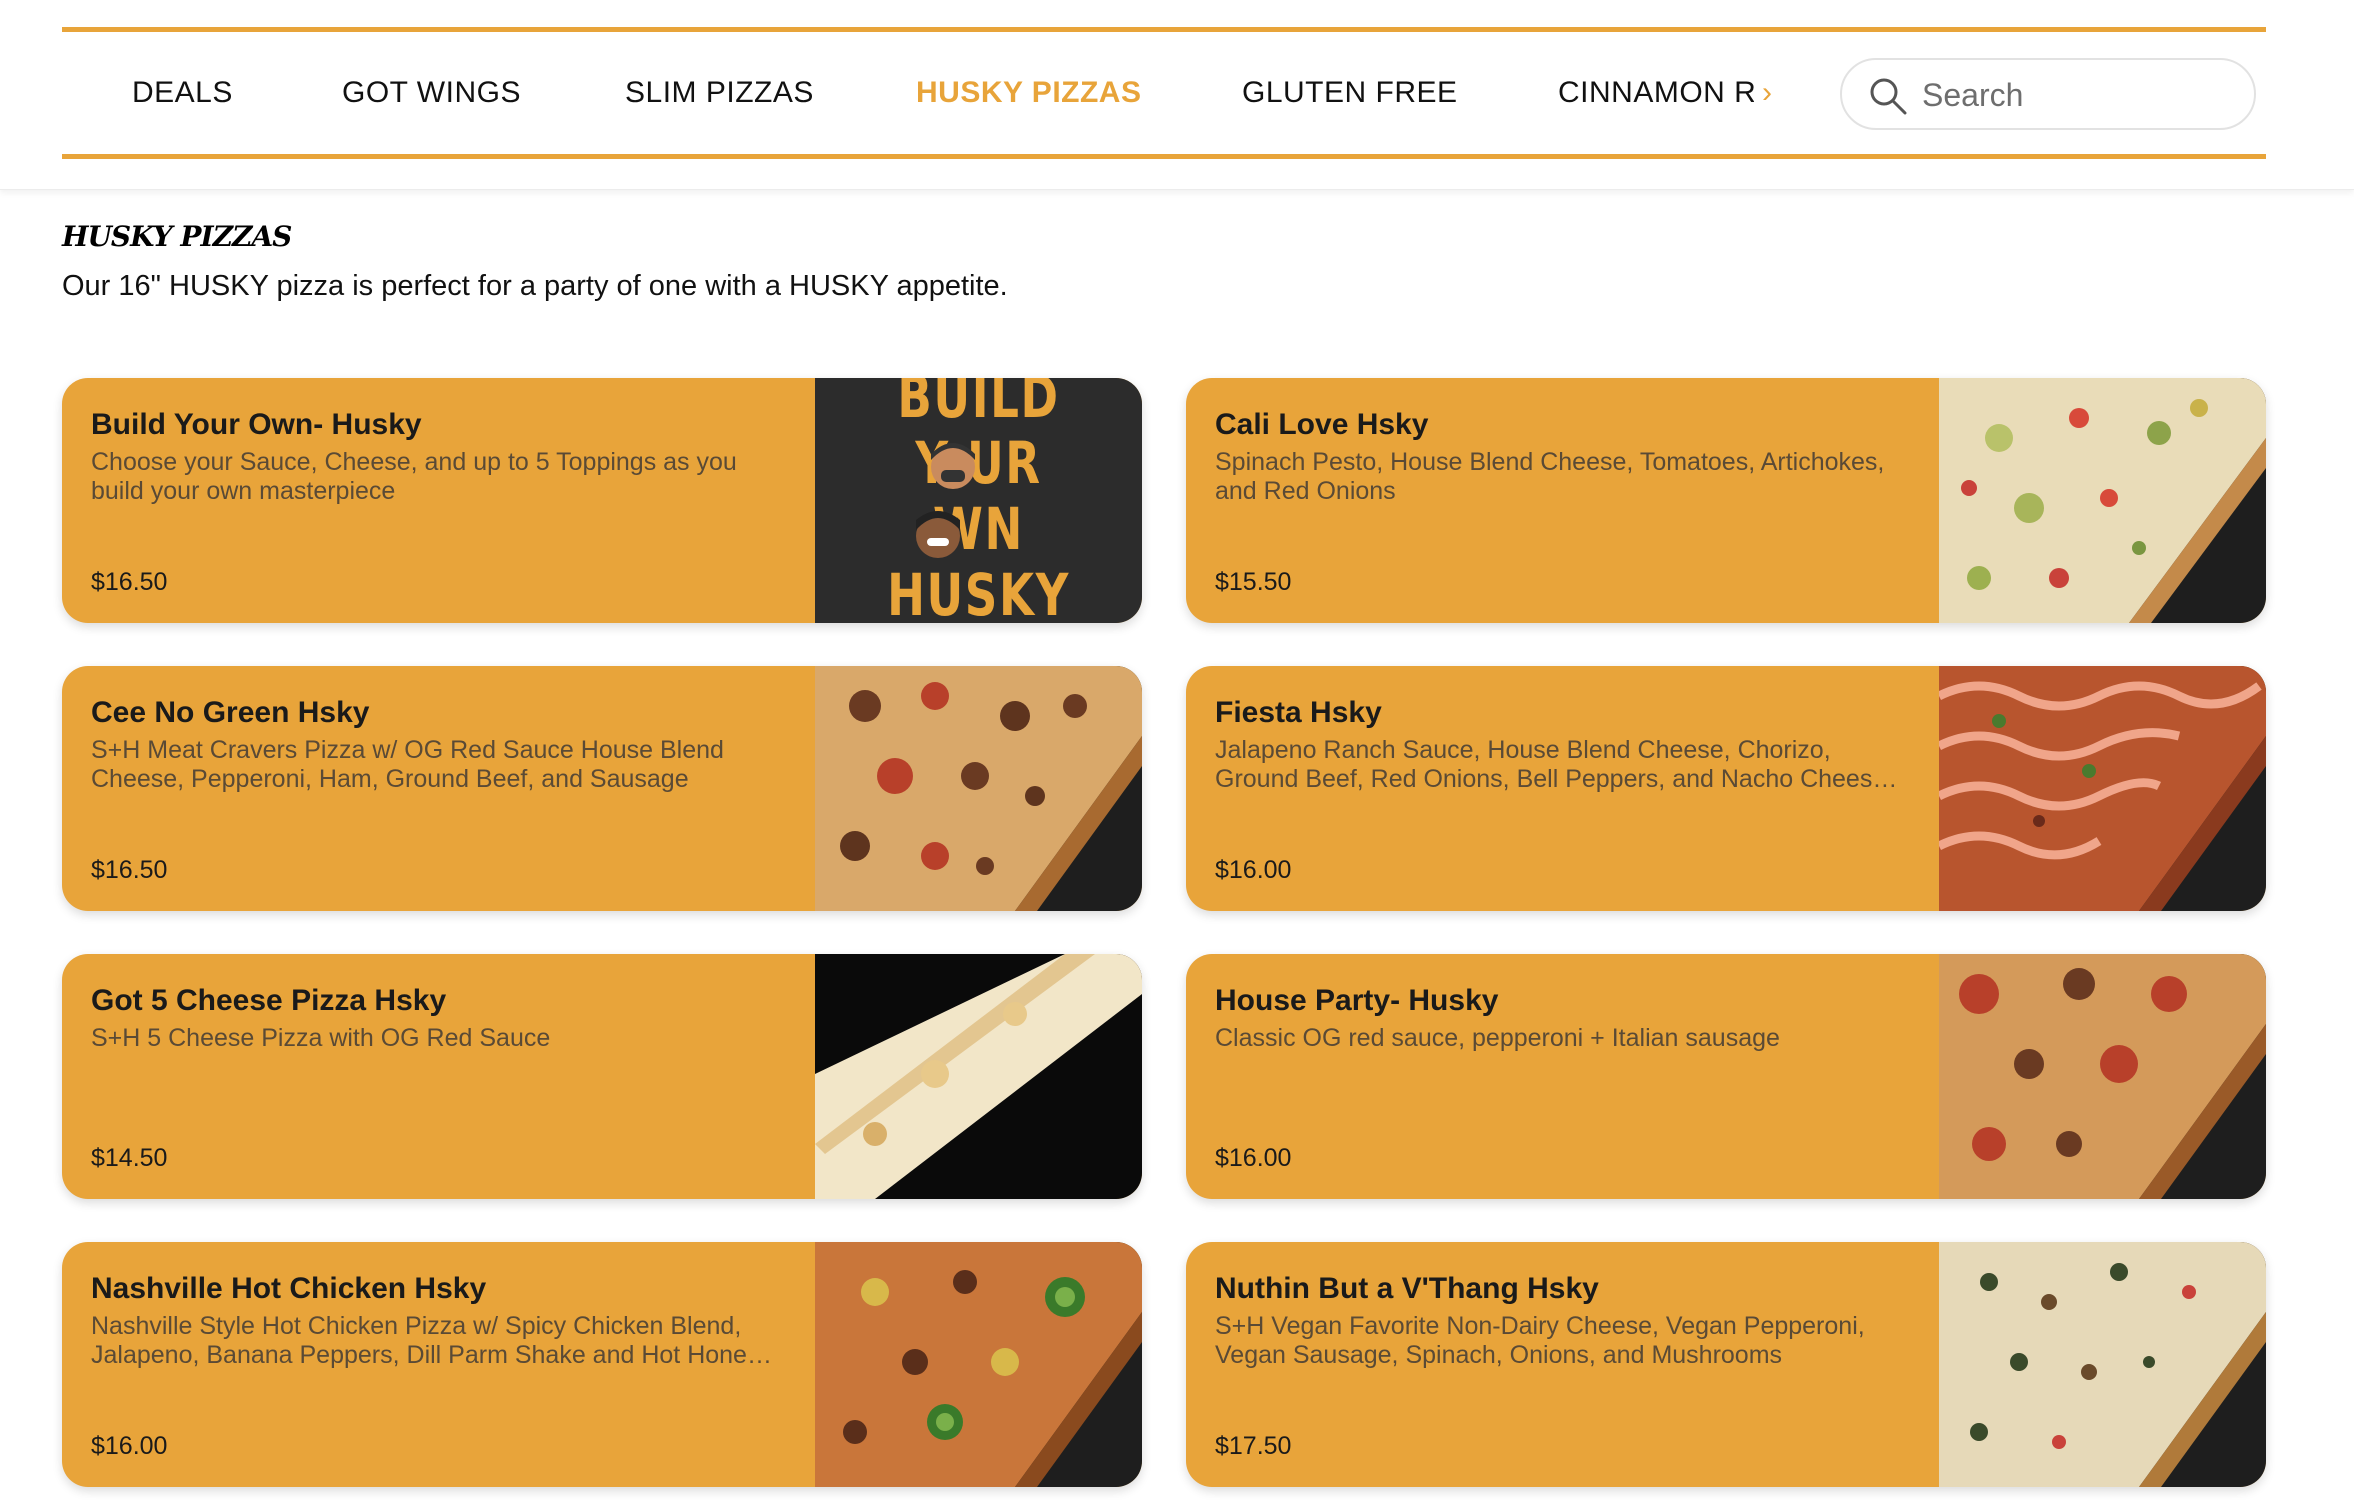  Describe the element at coordinates (1253, 1446) in the screenshot. I see `product-price: $17.50` at that location.